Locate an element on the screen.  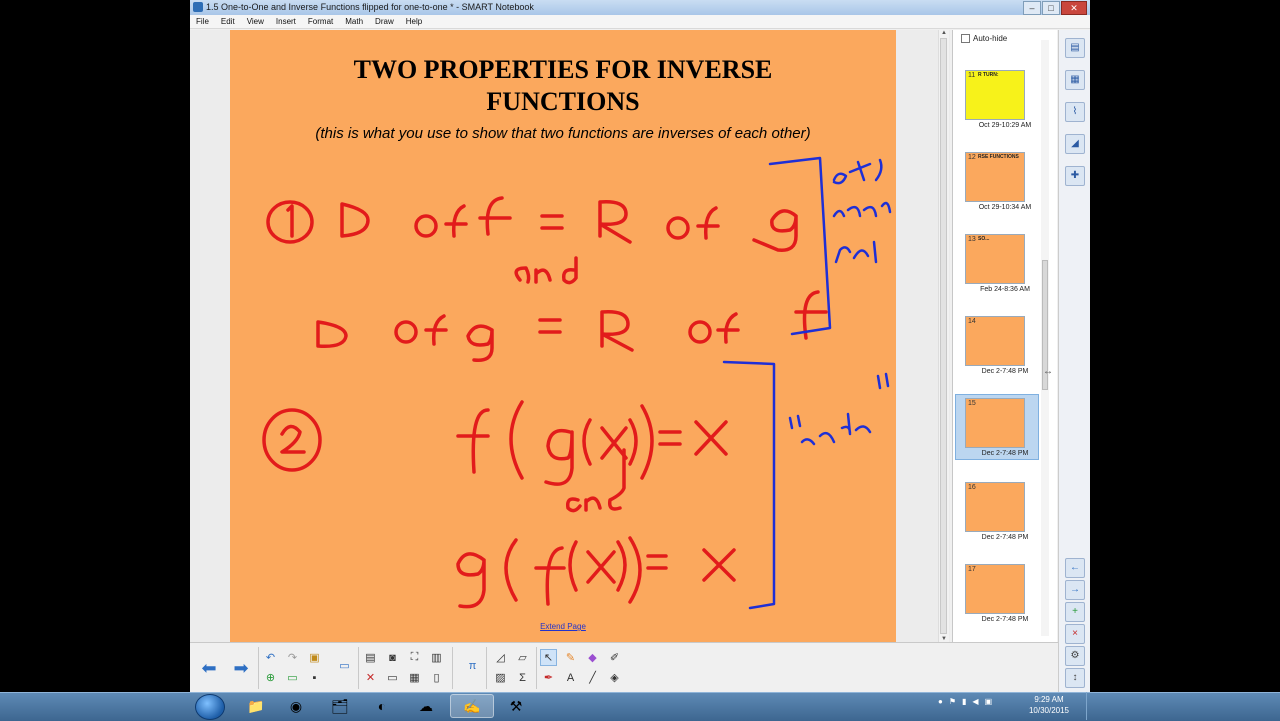
properties-tab-icon: ◢ is located at coordinates (1075, 144).